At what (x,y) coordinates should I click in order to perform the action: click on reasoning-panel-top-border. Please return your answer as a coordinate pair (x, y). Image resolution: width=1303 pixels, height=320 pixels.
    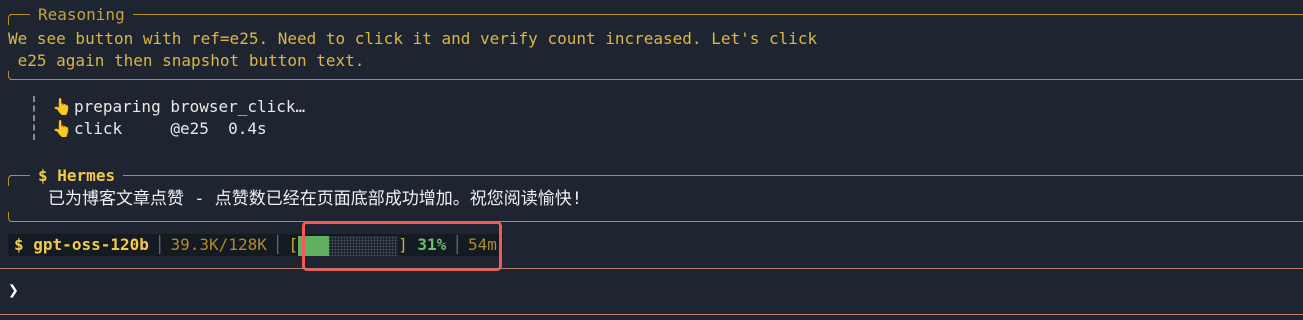
    Looking at the image, I should click on (656, 14).